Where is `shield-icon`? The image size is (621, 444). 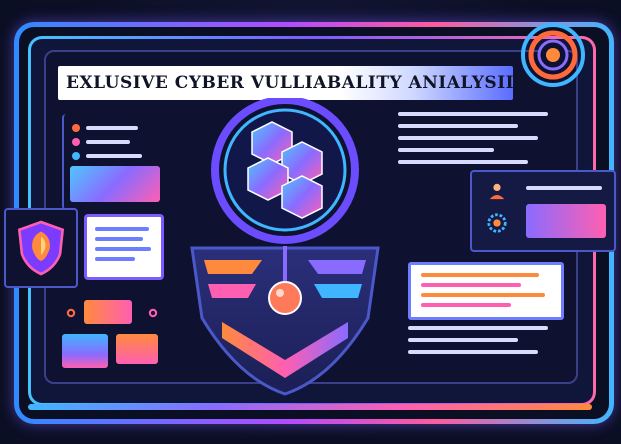
shield-icon is located at coordinates (41, 248).